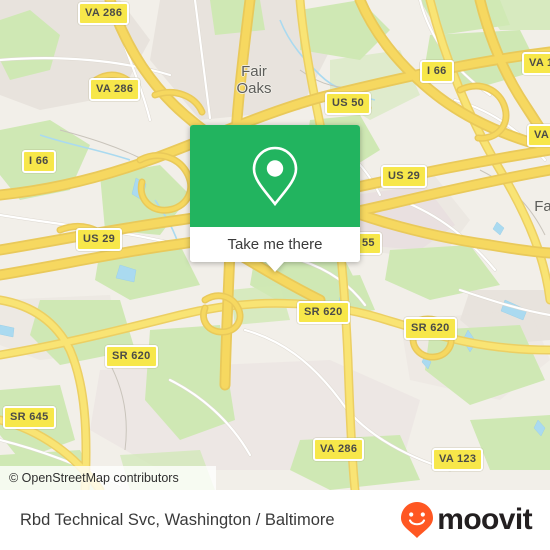 Image resolution: width=550 pixels, height=550 pixels. I want to click on popup-body: Take me there, so click(275, 193).